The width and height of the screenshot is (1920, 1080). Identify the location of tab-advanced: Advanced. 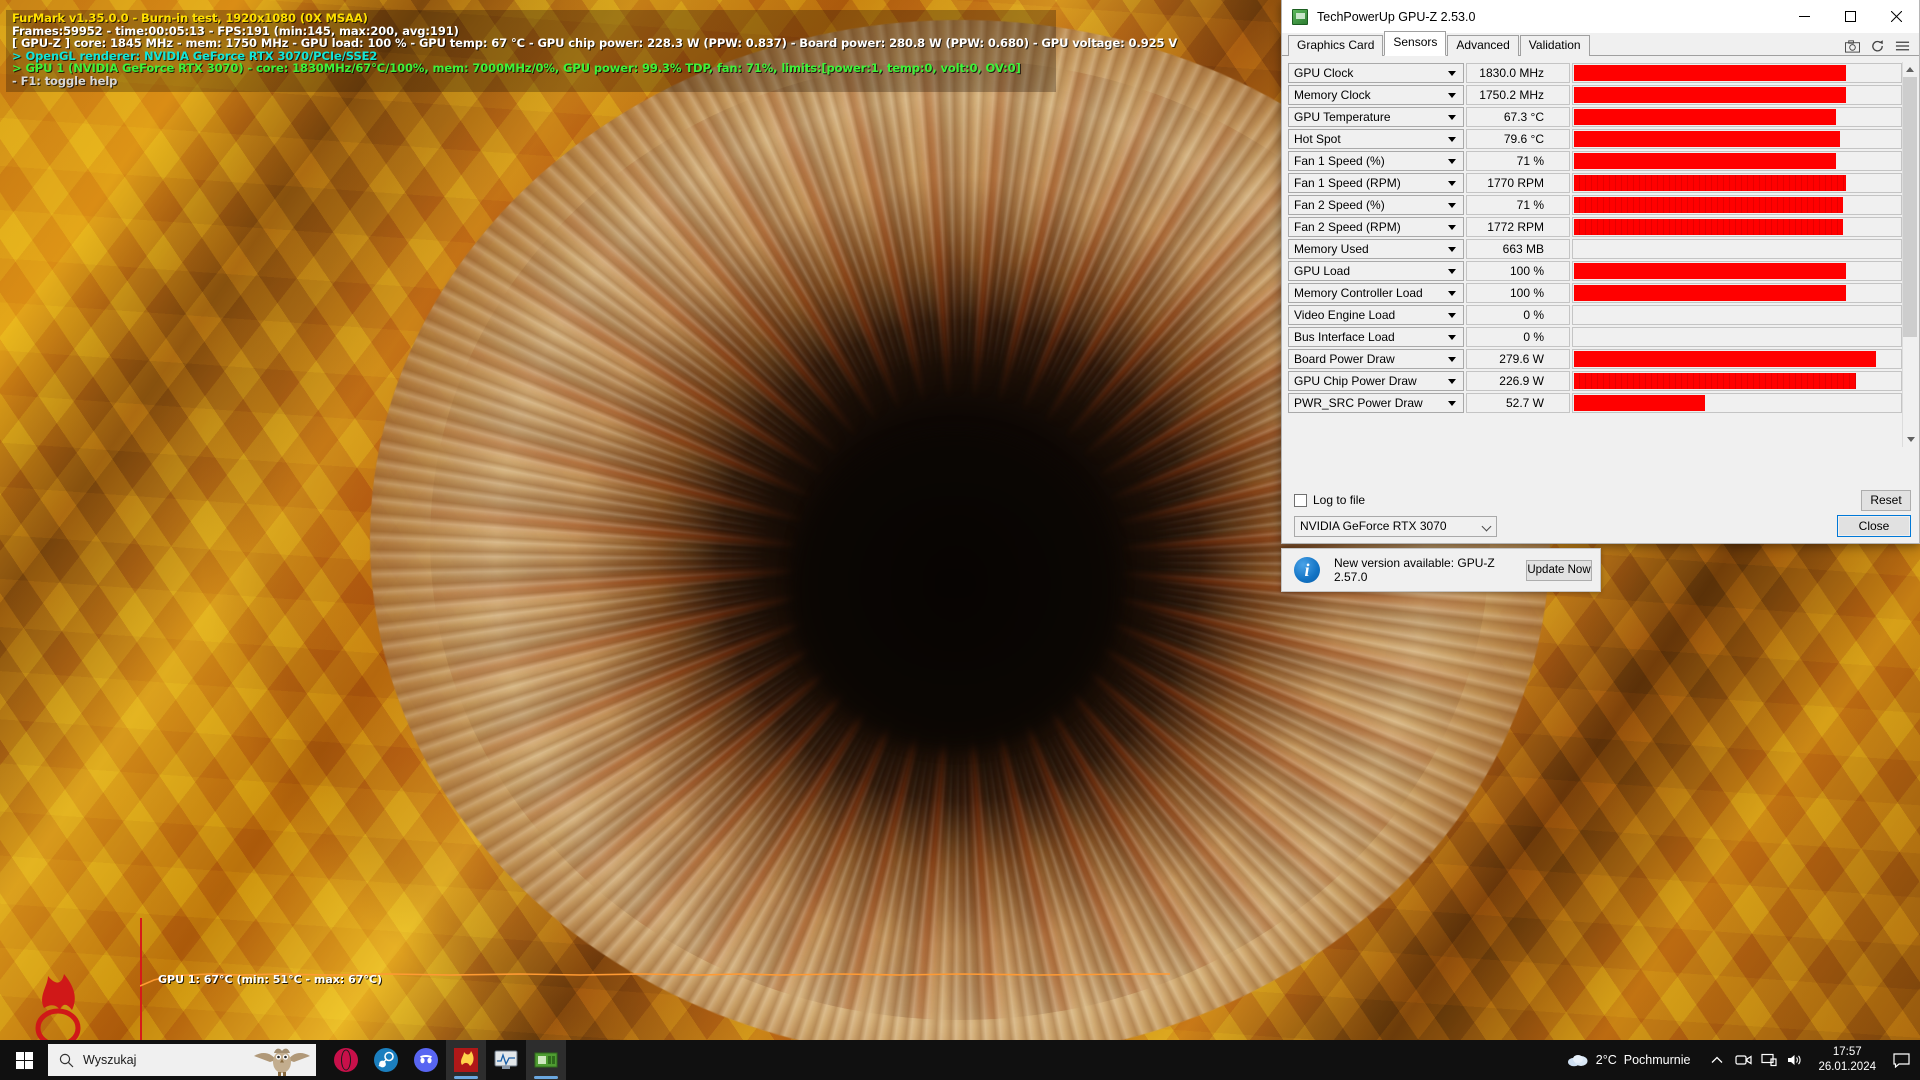
(1483, 45).